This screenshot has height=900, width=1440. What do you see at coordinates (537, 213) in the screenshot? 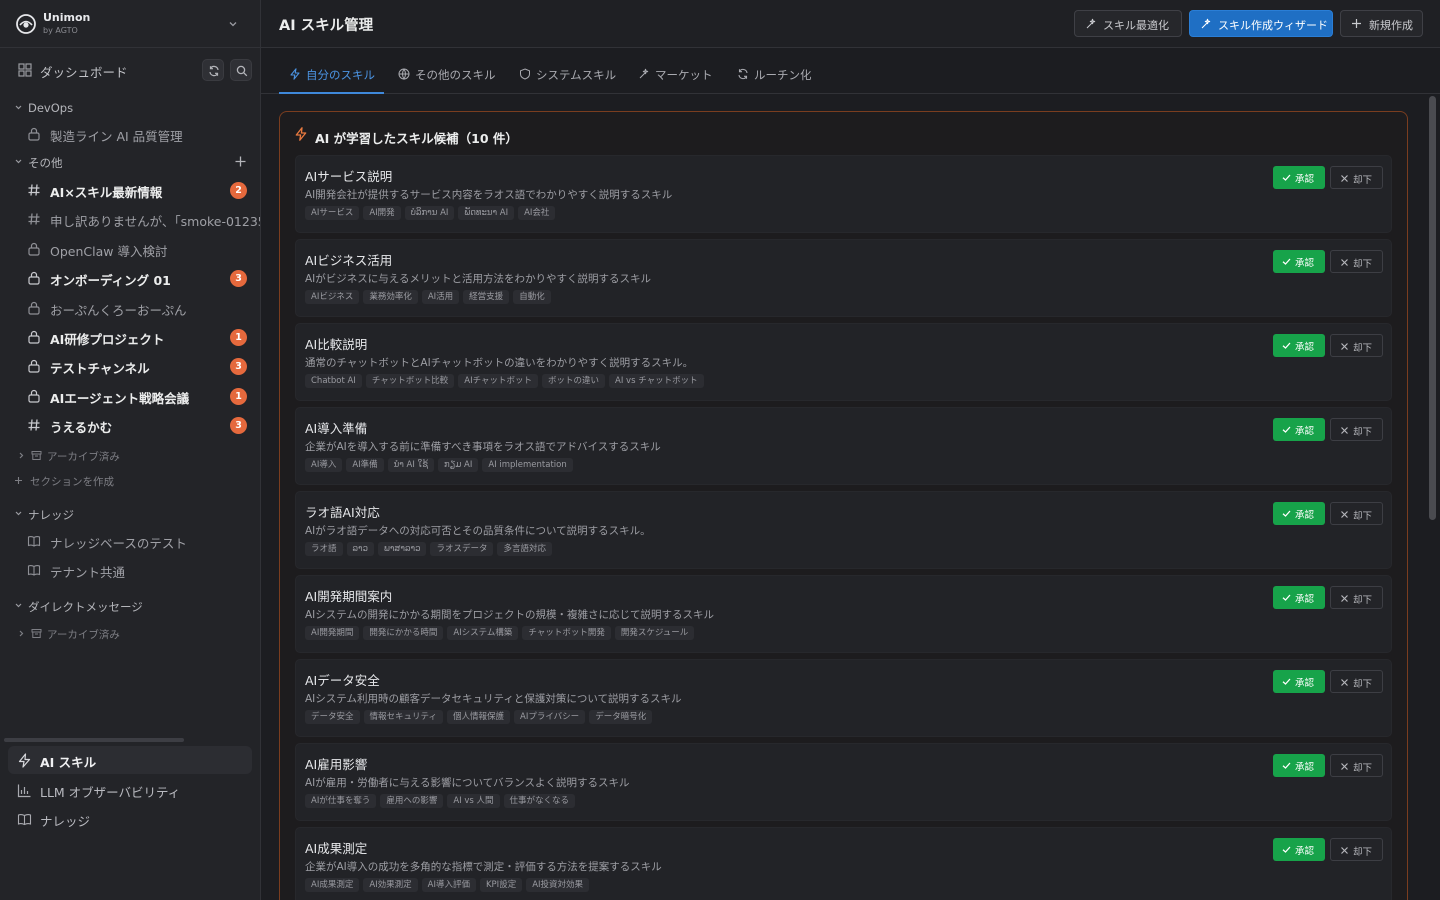
I see `skill-tag: AI会社` at bounding box center [537, 213].